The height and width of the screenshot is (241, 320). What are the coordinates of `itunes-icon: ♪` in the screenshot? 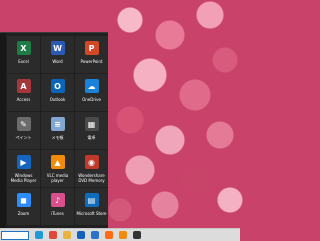 It's located at (57, 200).